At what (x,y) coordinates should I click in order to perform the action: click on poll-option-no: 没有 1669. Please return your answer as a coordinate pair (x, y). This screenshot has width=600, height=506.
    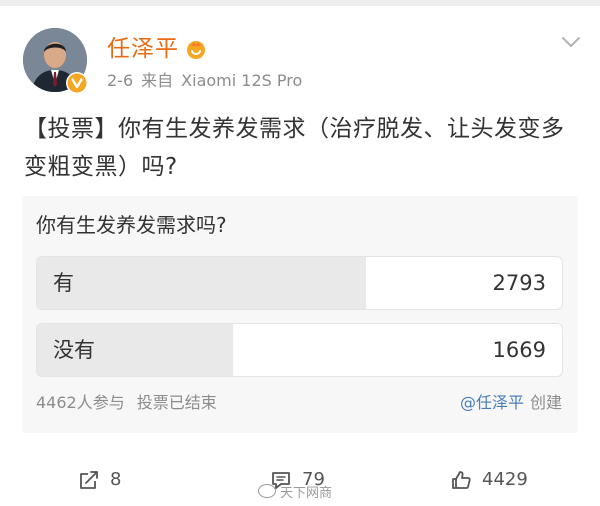
    Looking at the image, I should click on (299, 350).